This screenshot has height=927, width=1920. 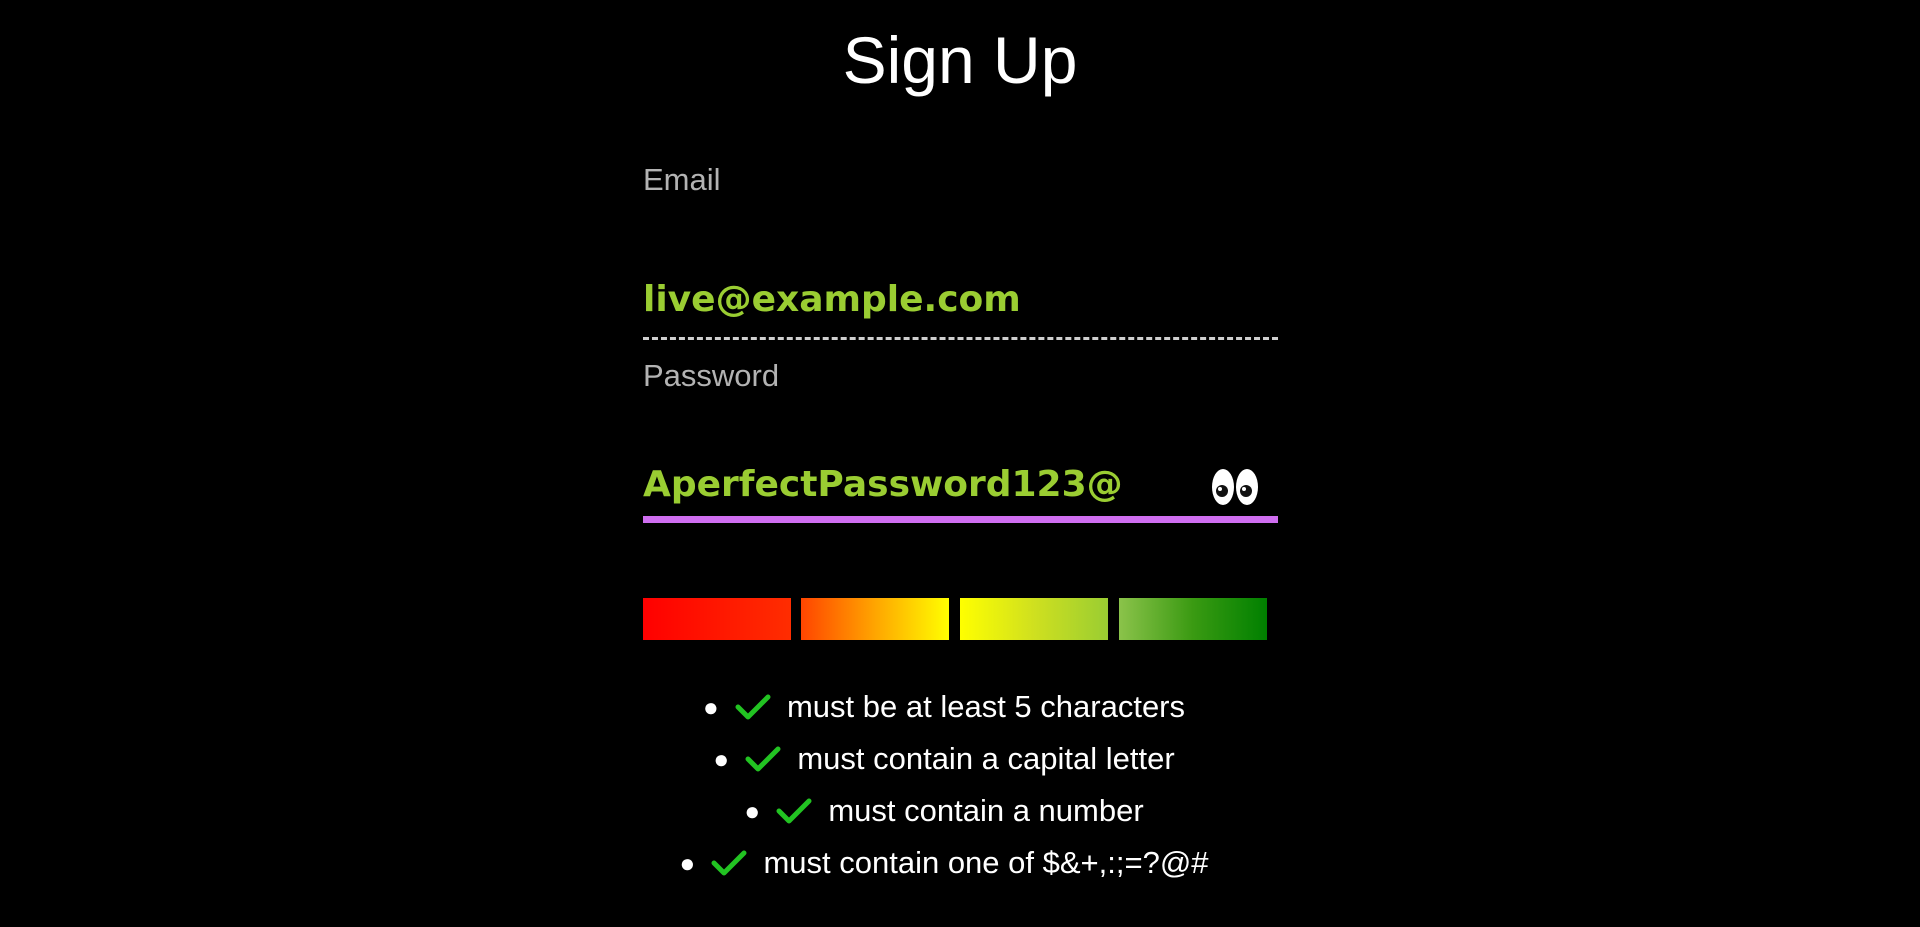 What do you see at coordinates (986, 758) in the screenshot?
I see `rule-text: must contain a capital letter` at bounding box center [986, 758].